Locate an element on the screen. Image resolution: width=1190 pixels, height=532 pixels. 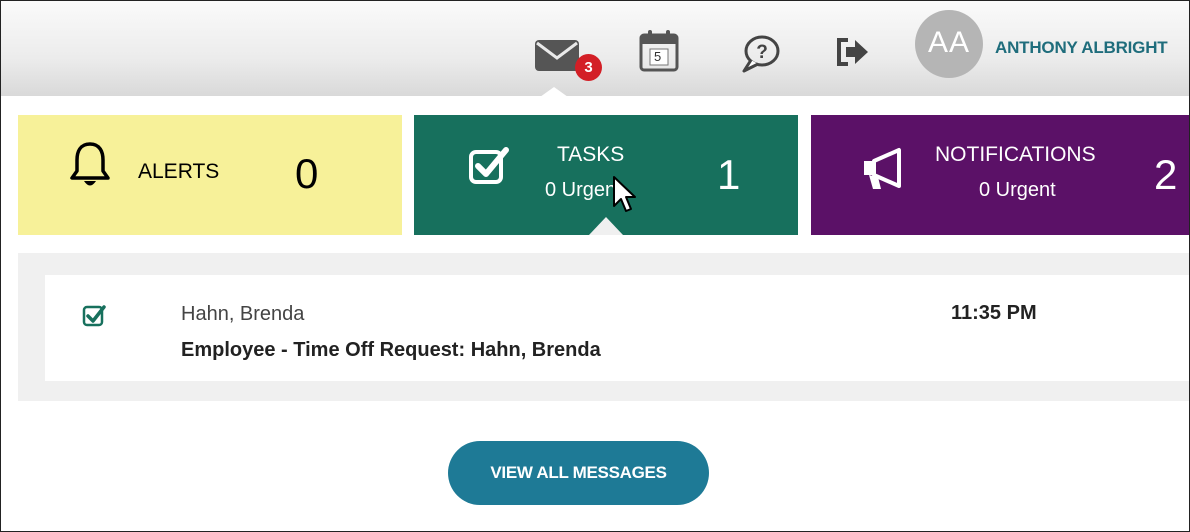
user-name: ANTHONY ALBRIGHT is located at coordinates (1081, 48).